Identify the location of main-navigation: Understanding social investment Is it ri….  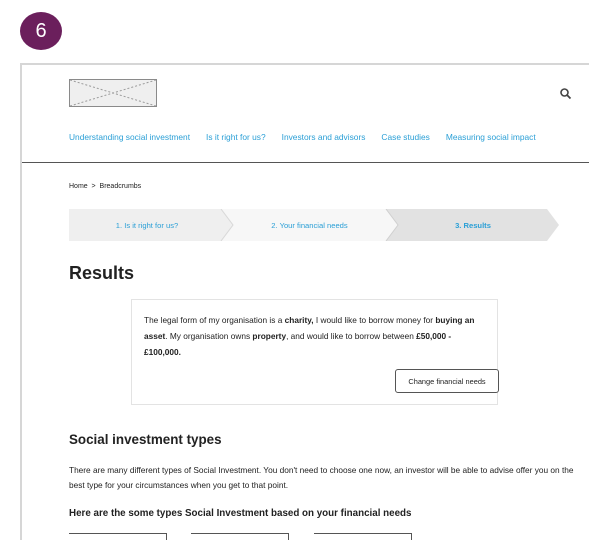
(310, 137).